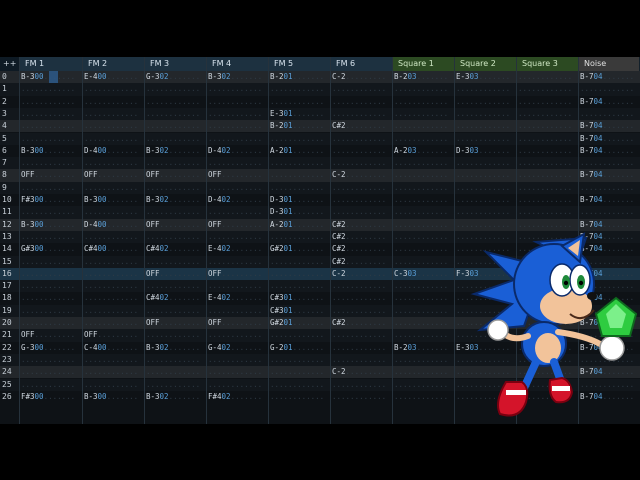 This screenshot has width=640, height=480. Describe the element at coordinates (587, 125) in the screenshot. I see `note-field: B-7` at that location.